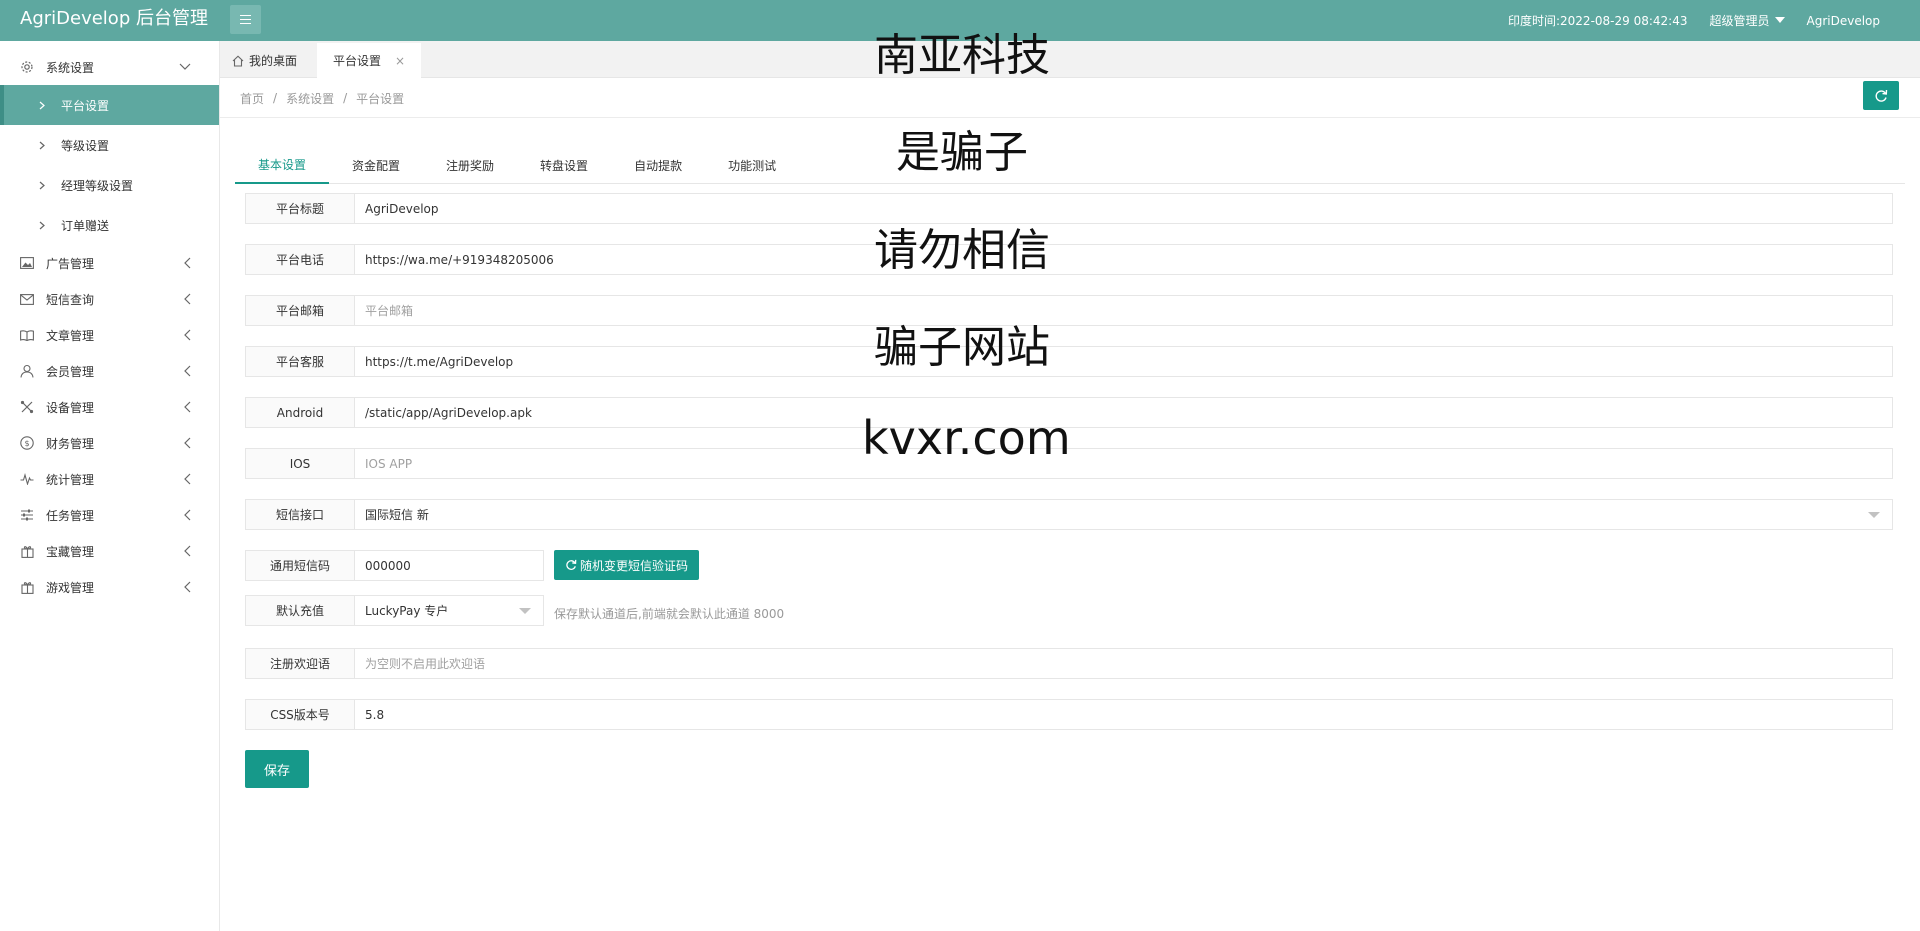  What do you see at coordinates (310, 98) in the screenshot?
I see `breadcrumb-system: 系统设置` at bounding box center [310, 98].